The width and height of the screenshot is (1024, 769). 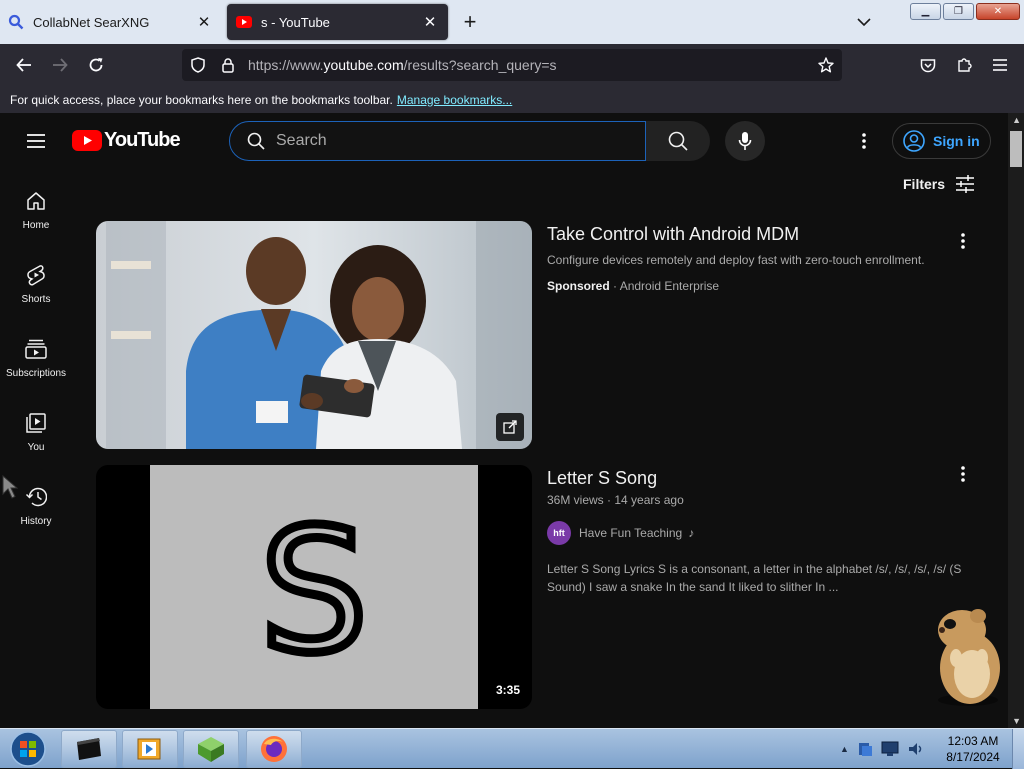 I want to click on show-hidden-icons-chevron-icon: ▲, so click(x=844, y=749).